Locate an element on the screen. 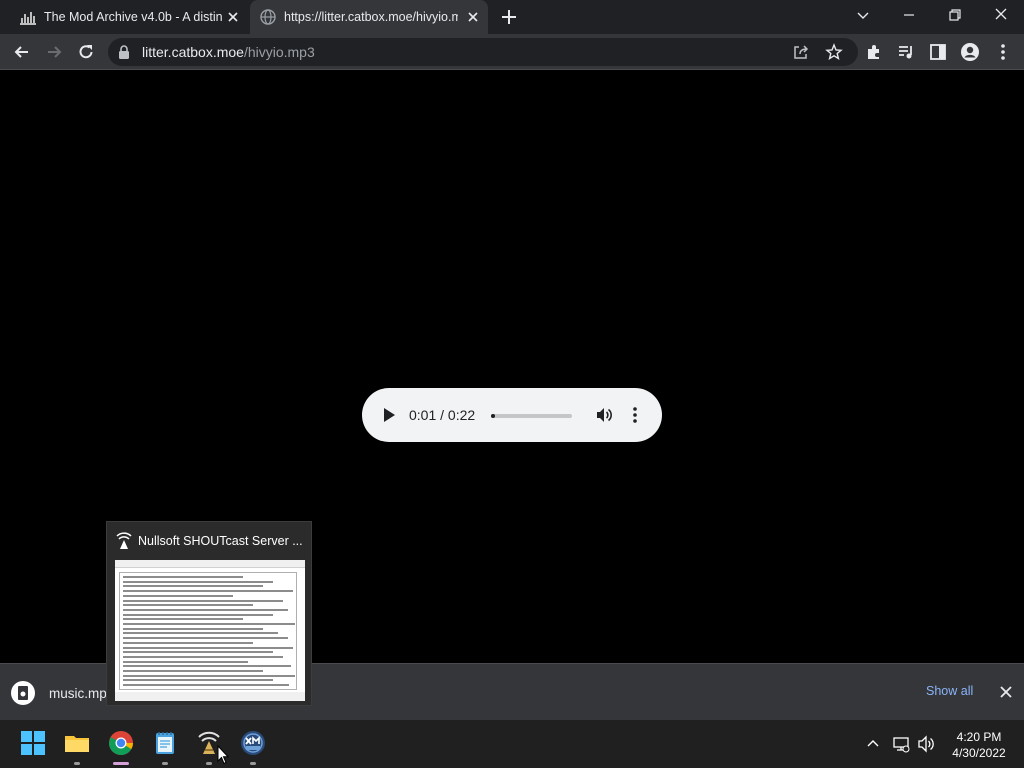 The height and width of the screenshot is (768, 1024). browser-toolbar: litter.catbox.moe/hivyio.mp3 is located at coordinates (512, 52).